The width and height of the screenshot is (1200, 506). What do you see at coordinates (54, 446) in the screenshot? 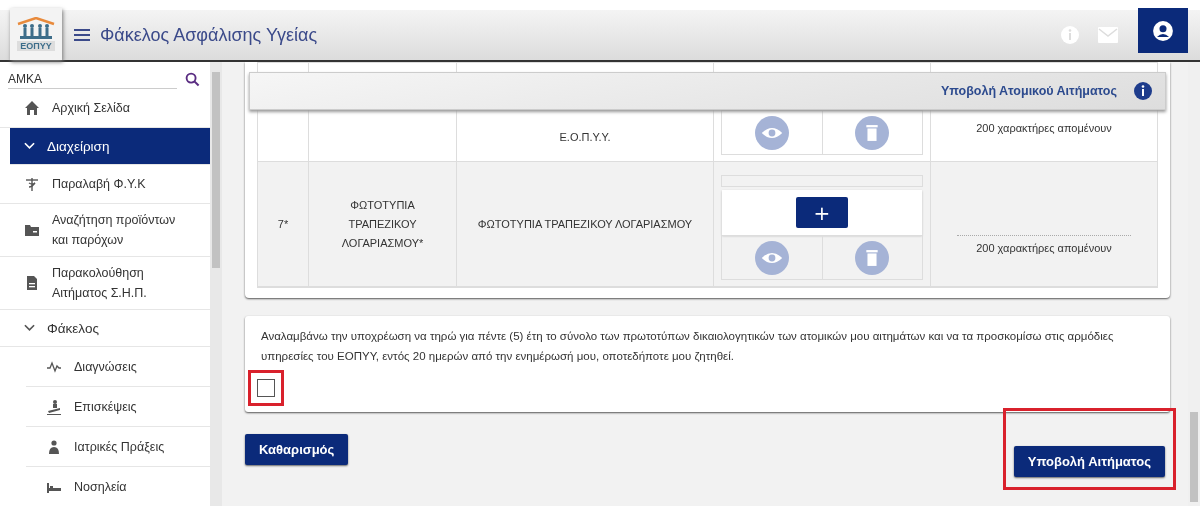
I see `doctor-icon` at bounding box center [54, 446].